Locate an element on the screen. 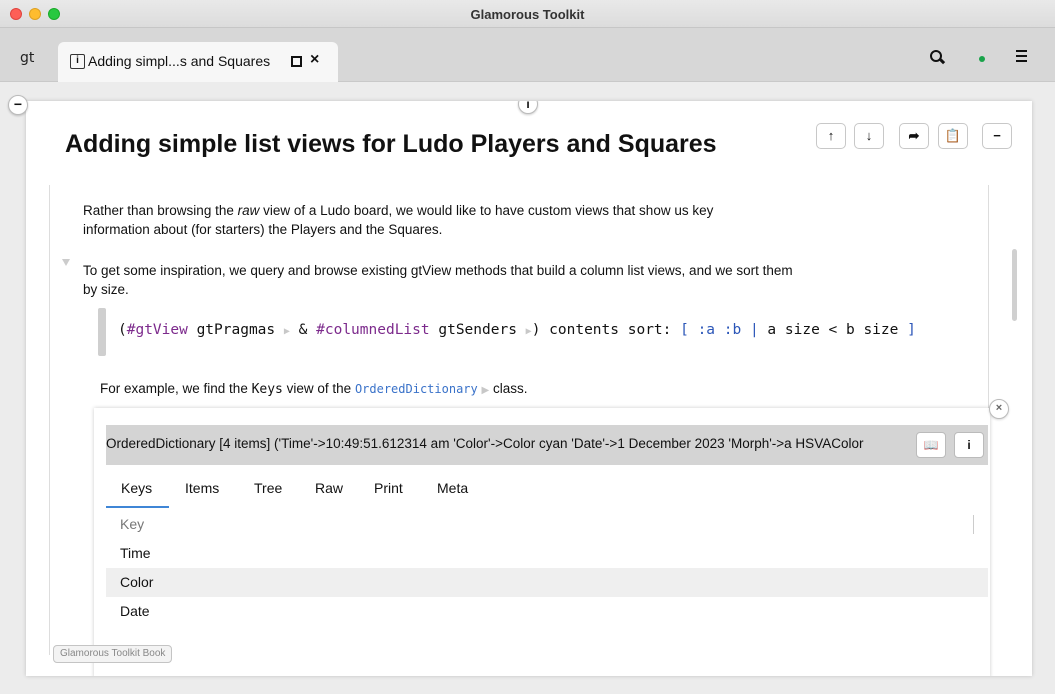 This screenshot has height=694, width=1055. gt-logo: gt is located at coordinates (27, 58).